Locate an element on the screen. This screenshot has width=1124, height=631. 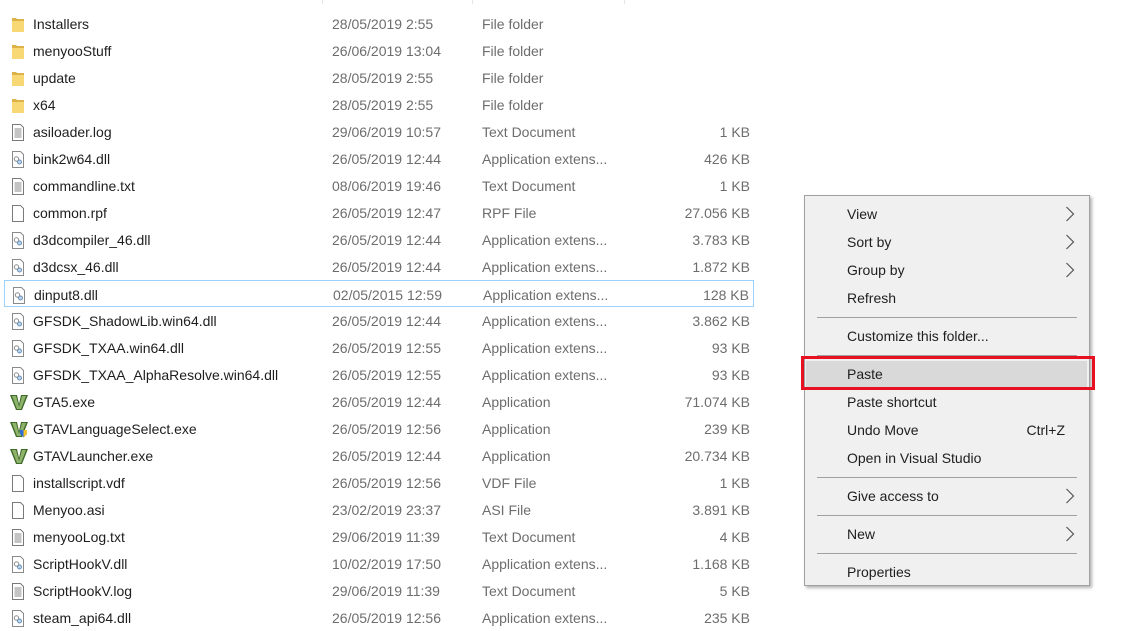
file-name: ScriptHookV.dll is located at coordinates (80, 564).